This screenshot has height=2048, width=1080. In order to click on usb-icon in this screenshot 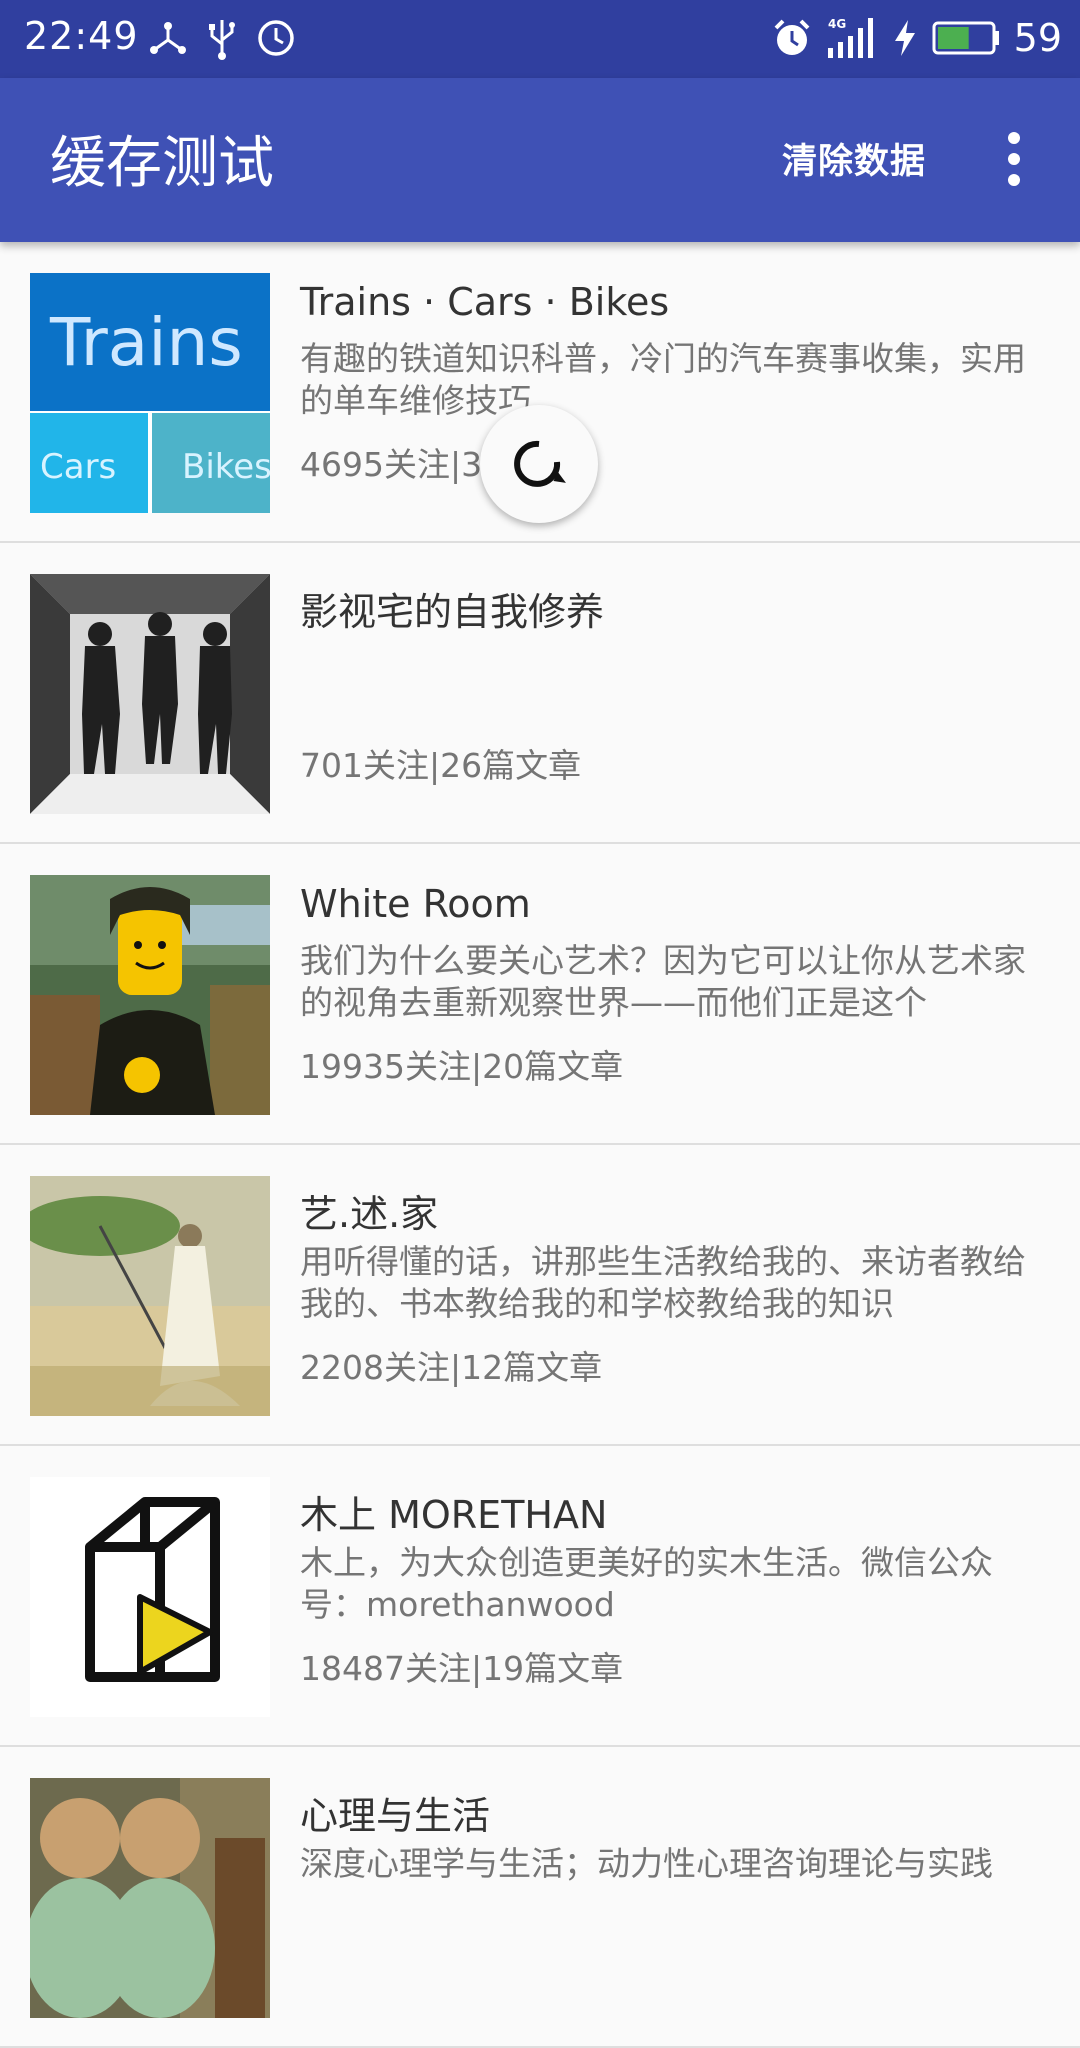, I will do `click(222, 40)`.